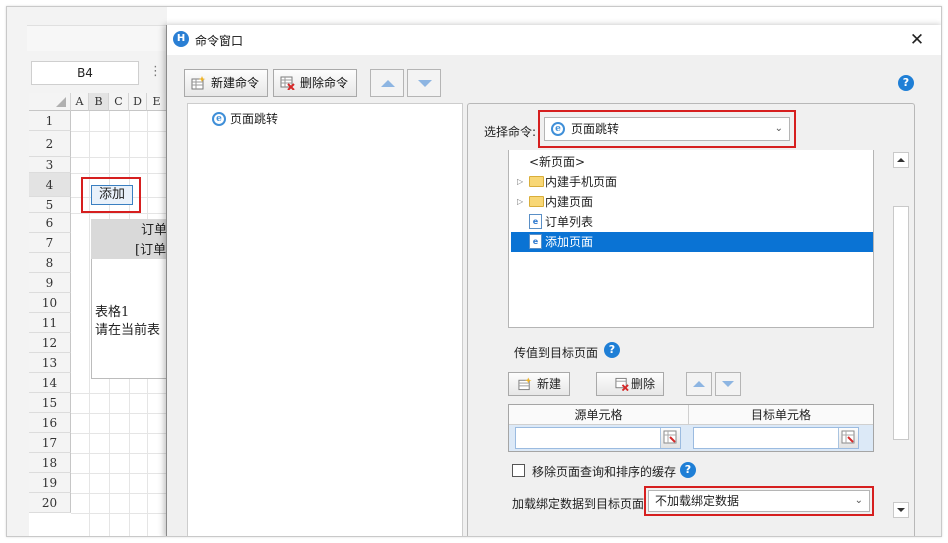 This screenshot has width=948, height=543. What do you see at coordinates (198, 83) in the screenshot?
I see `new-command-icon` at bounding box center [198, 83].